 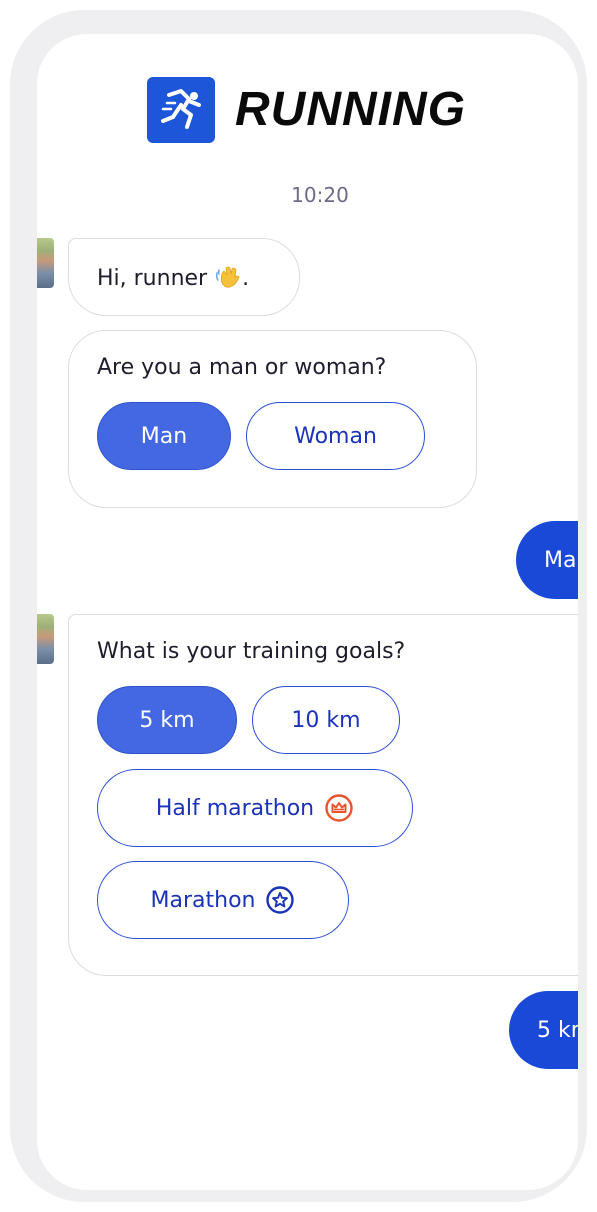 I want to click on user-reply-bubble: 5 km, so click(x=543, y=1030).